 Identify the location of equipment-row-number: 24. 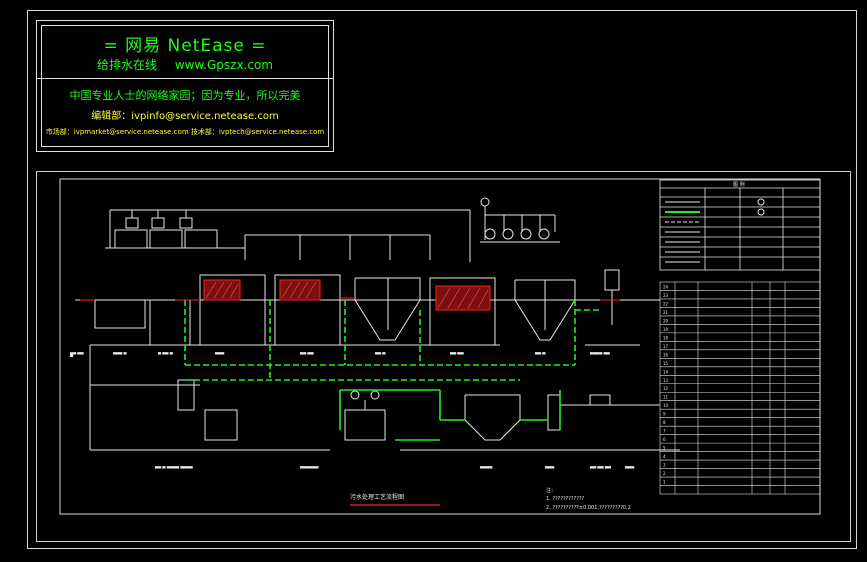
(666, 286).